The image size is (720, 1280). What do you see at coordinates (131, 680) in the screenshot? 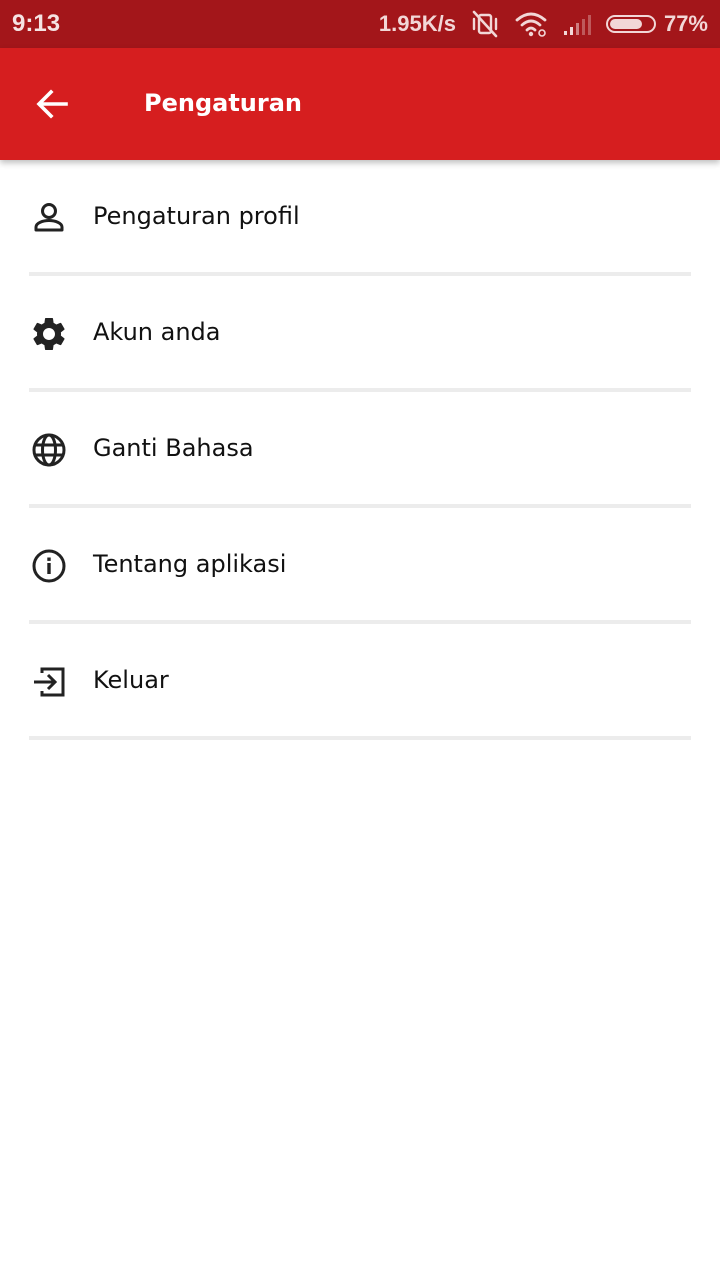
I see `menu-item-label: Keluar` at bounding box center [131, 680].